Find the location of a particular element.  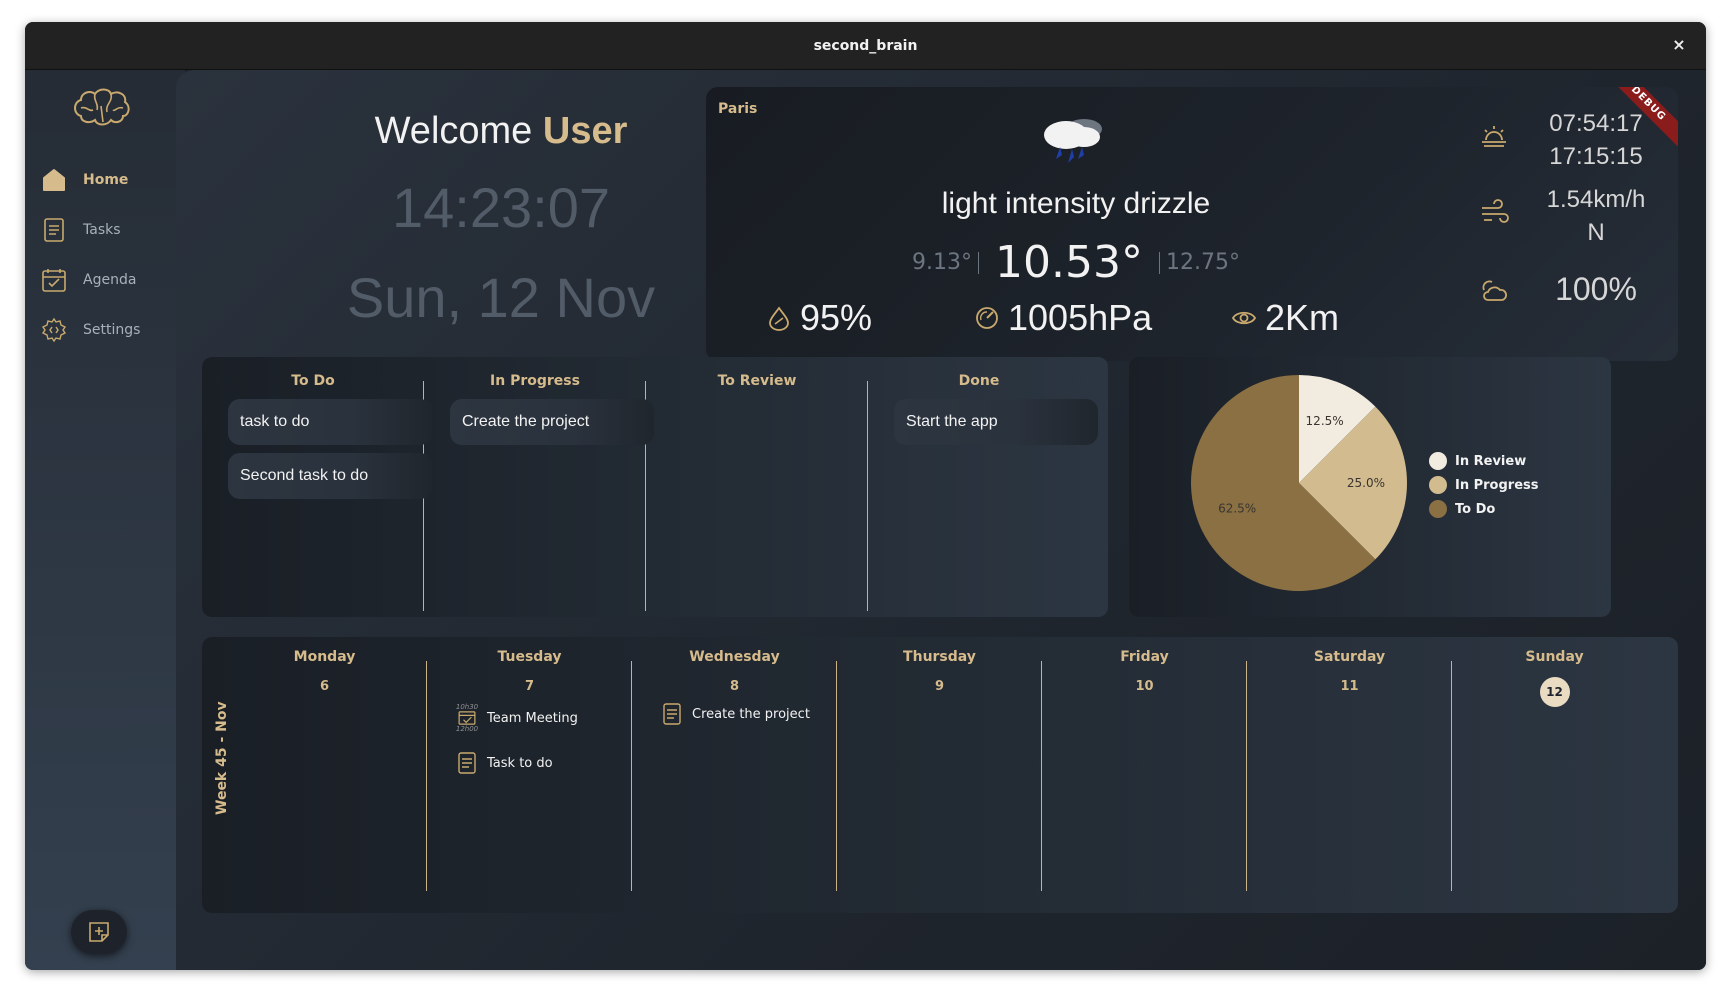

event-title: Create the project is located at coordinates (751, 714).